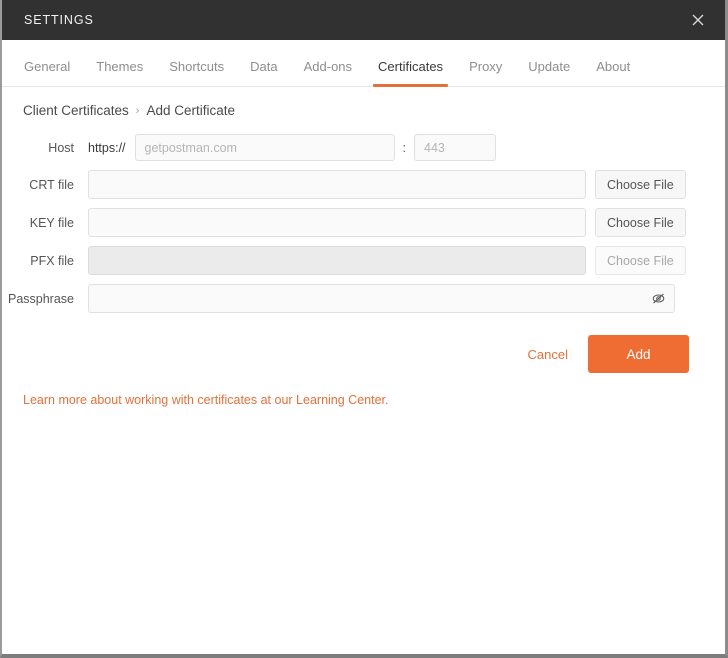  What do you see at coordinates (59, 20) in the screenshot?
I see `window-title: SETTINGS` at bounding box center [59, 20].